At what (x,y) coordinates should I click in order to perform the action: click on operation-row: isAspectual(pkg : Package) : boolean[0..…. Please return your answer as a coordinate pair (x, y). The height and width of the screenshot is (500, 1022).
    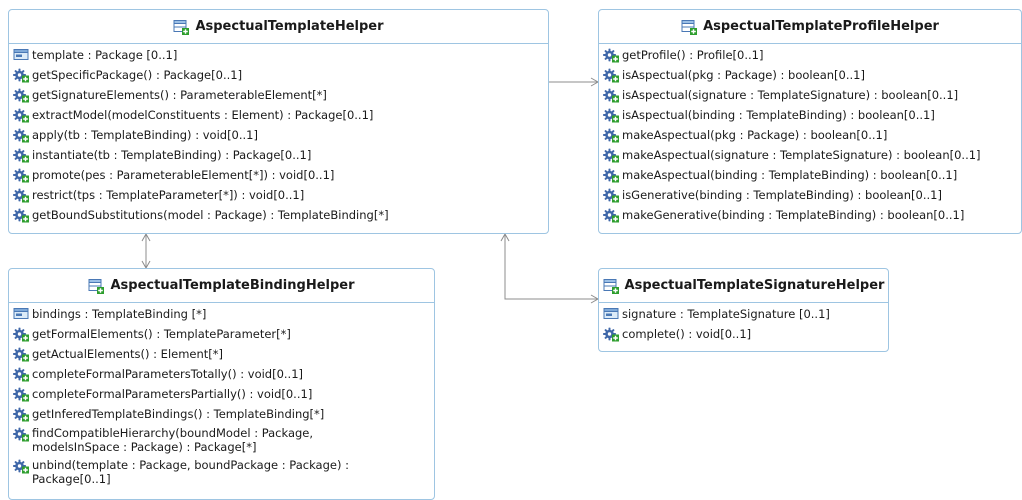
    Looking at the image, I should click on (812, 75).